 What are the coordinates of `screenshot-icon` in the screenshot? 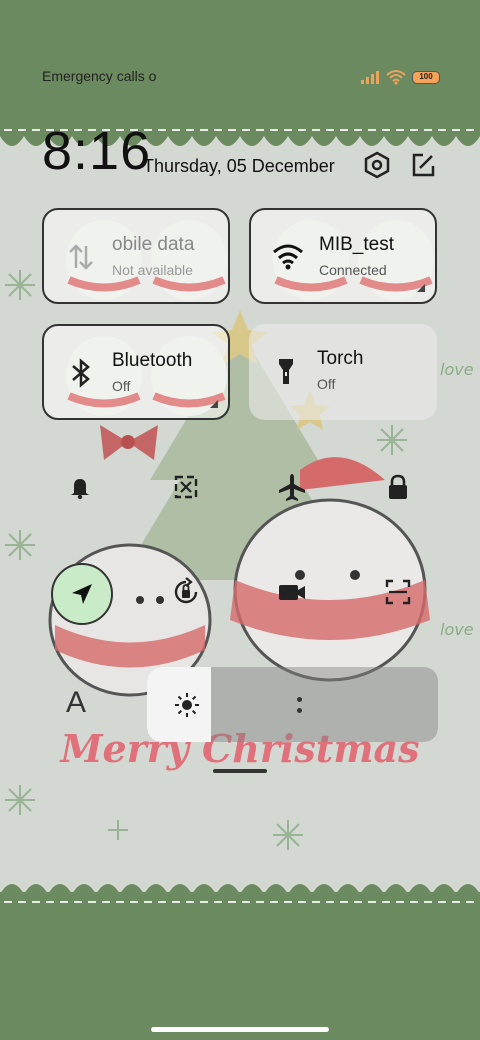 It's located at (186, 487).